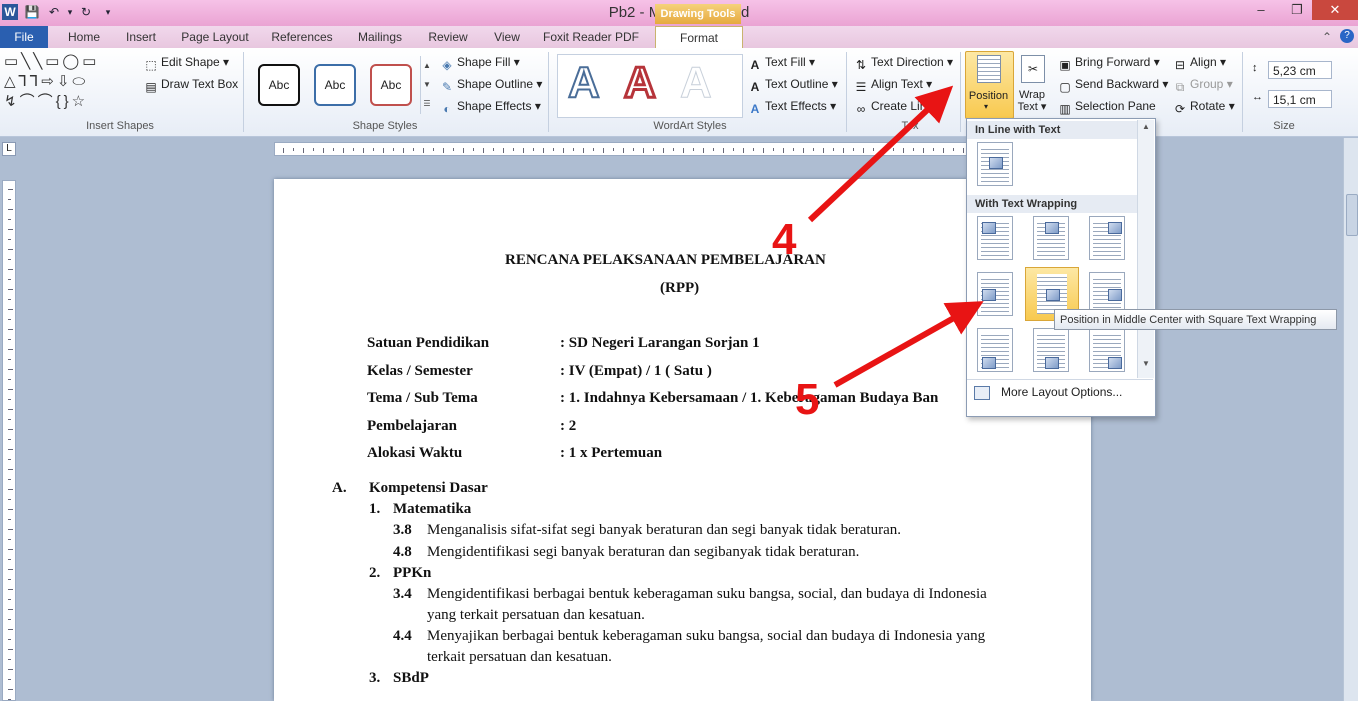  I want to click on arrow-to-position, so click(880, 154).